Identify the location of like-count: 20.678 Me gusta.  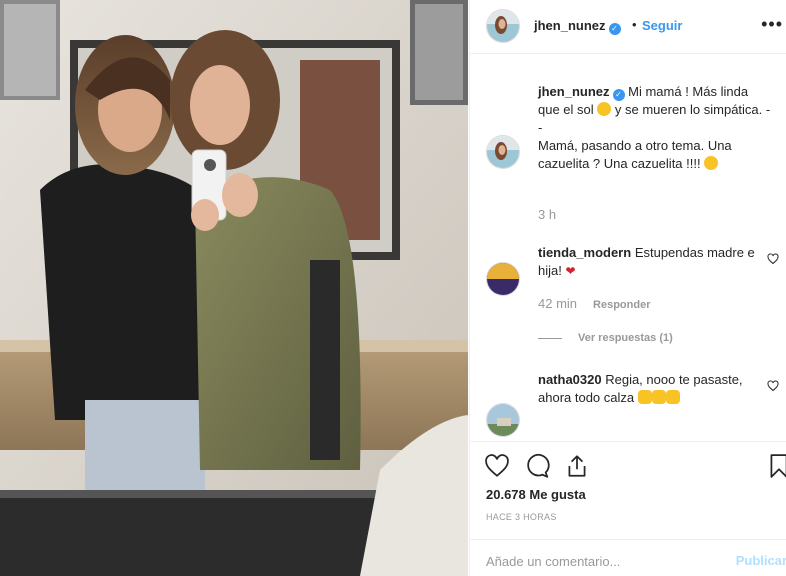
(536, 494).